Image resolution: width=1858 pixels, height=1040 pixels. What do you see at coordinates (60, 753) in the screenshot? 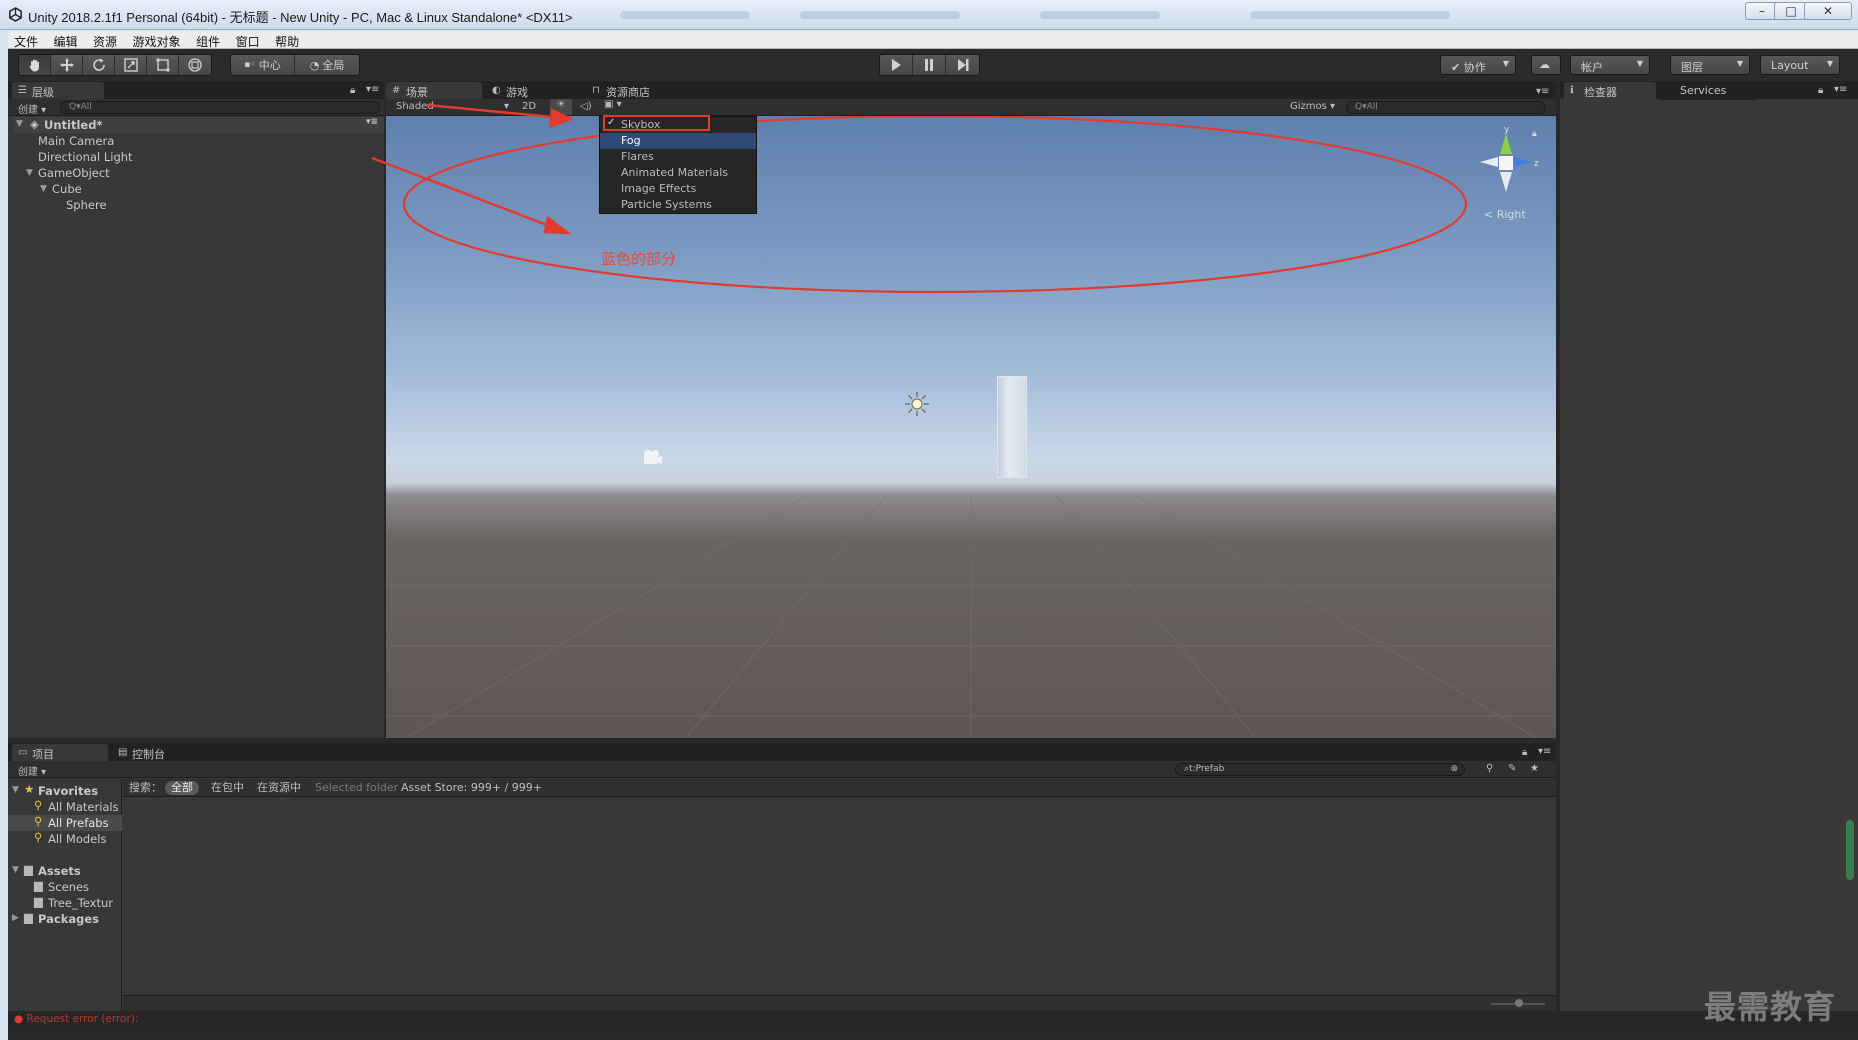
I see `tab-project: ▭ 项目` at bounding box center [60, 753].